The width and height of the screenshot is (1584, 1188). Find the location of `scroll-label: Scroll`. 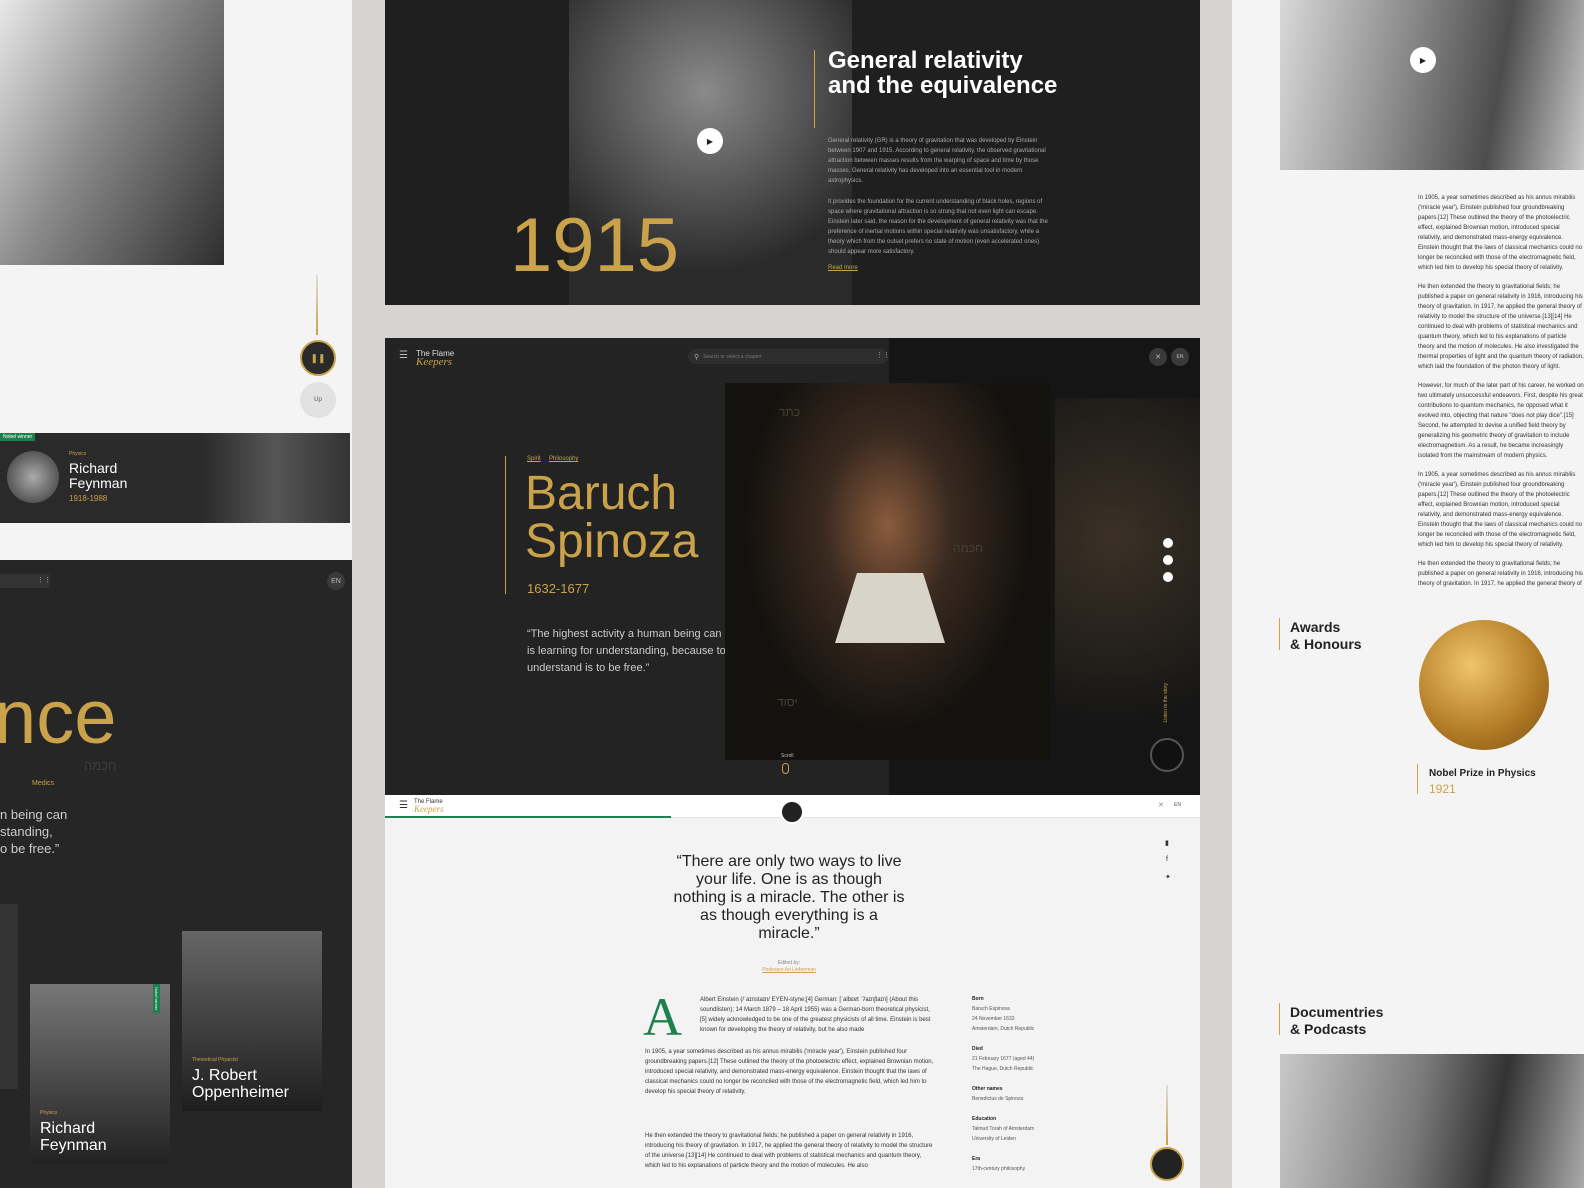

scroll-label: Scroll is located at coordinates (787, 756).